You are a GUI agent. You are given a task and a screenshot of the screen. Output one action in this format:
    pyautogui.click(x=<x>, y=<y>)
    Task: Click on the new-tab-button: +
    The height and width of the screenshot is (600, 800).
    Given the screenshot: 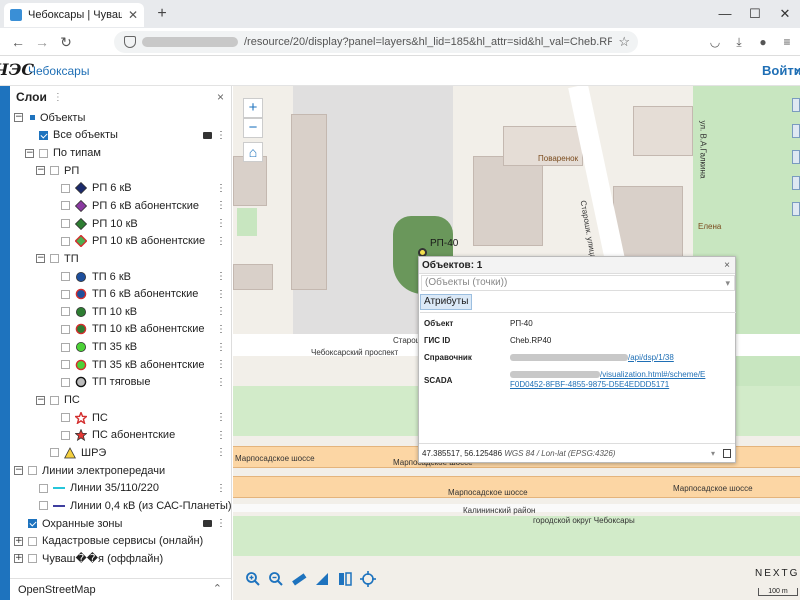 What is the action you would take?
    pyautogui.click(x=162, y=14)
    